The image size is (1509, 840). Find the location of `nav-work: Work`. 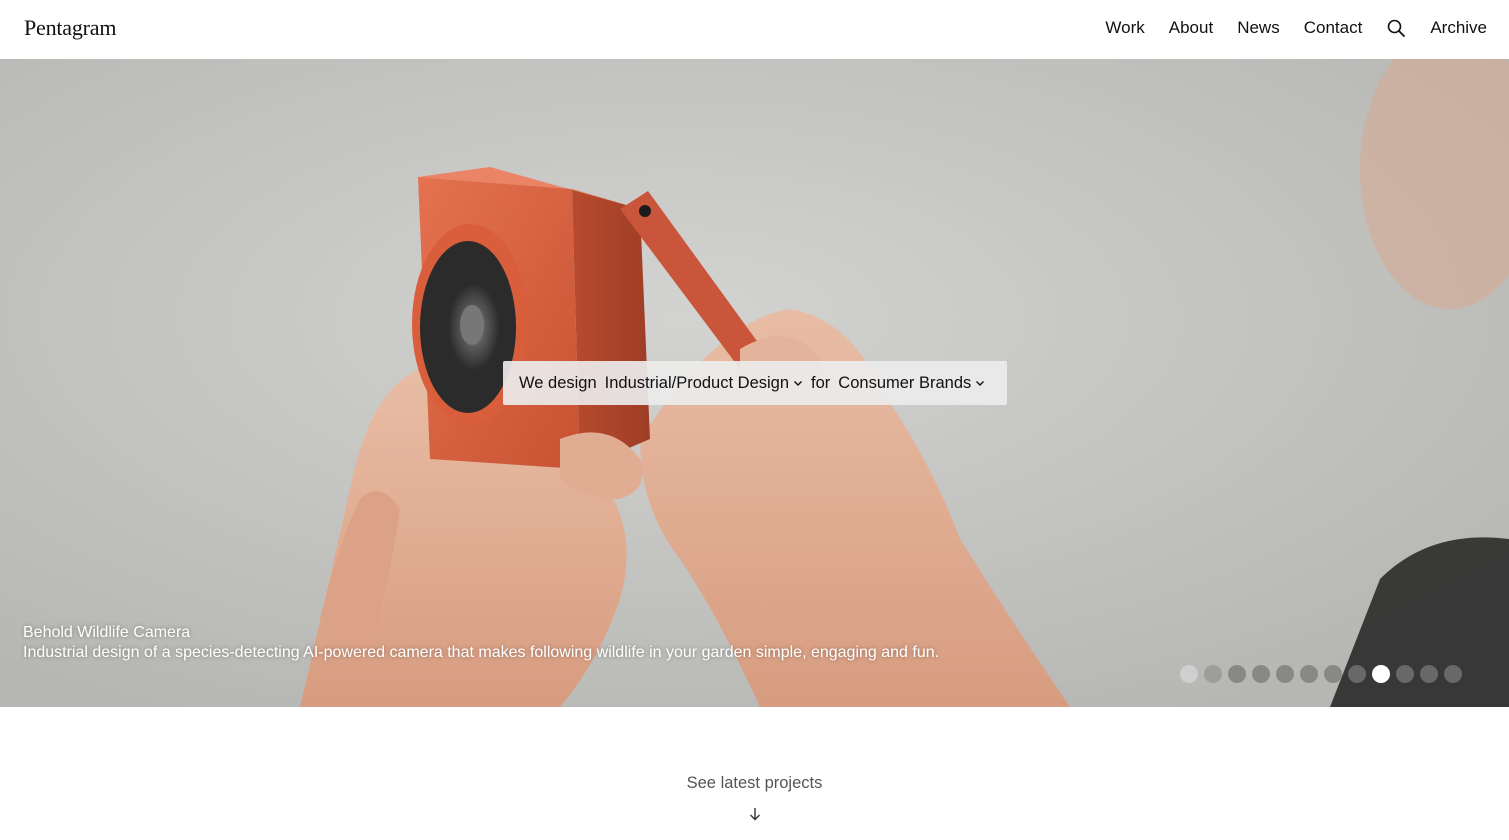

nav-work: Work is located at coordinates (1124, 28).